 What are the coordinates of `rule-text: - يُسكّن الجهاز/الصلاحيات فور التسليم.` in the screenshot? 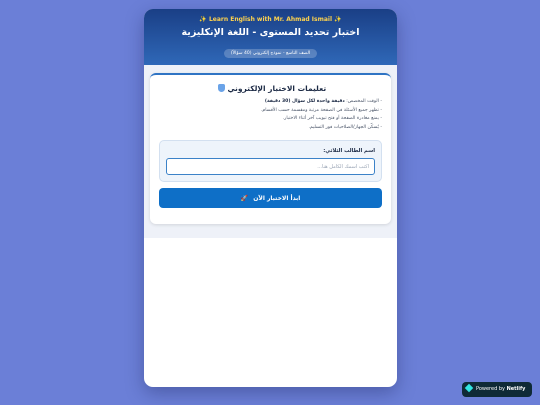 It's located at (345, 127).